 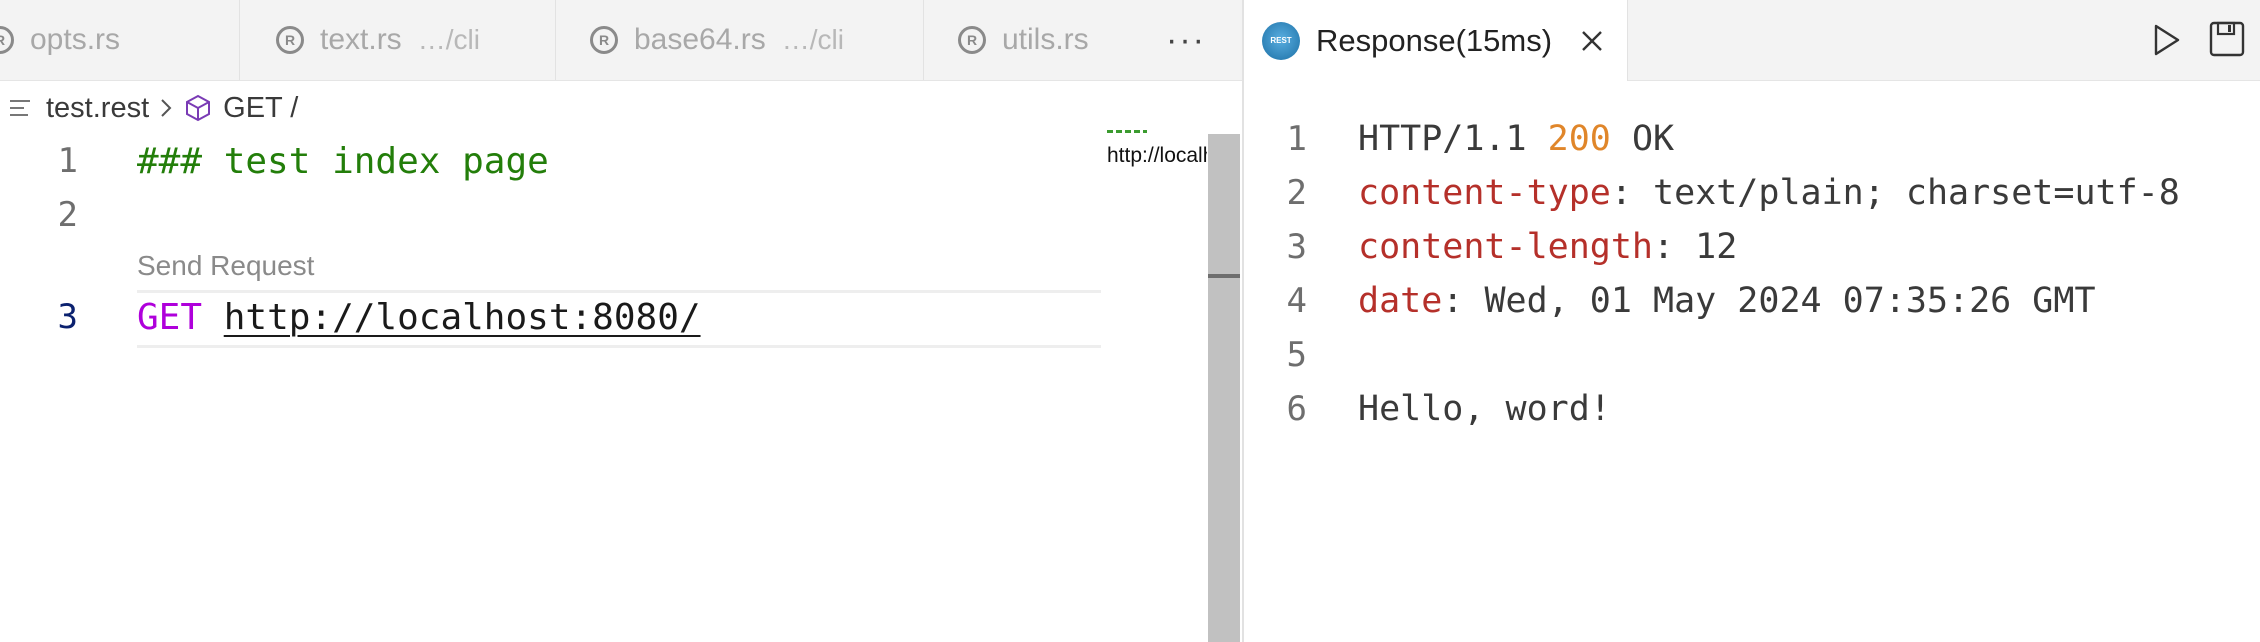 I want to click on header-key: content-length, so click(x=1506, y=247).